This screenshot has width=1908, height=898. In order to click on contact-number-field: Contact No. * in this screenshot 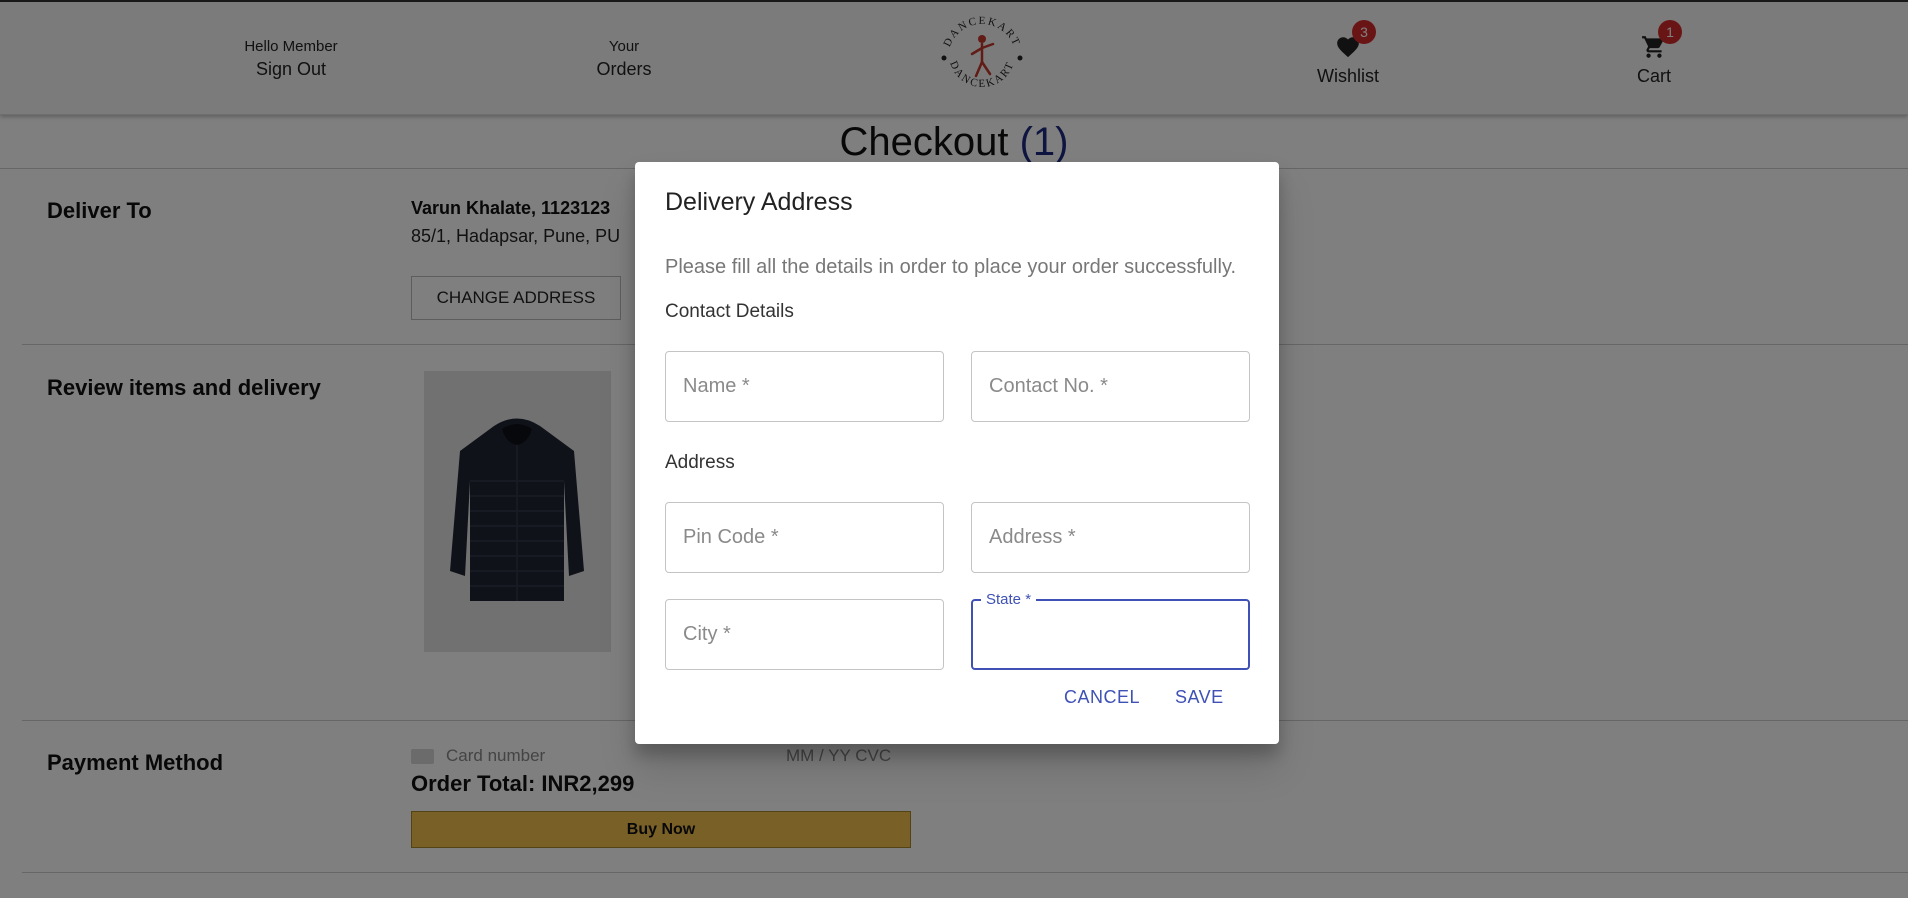, I will do `click(1110, 386)`.